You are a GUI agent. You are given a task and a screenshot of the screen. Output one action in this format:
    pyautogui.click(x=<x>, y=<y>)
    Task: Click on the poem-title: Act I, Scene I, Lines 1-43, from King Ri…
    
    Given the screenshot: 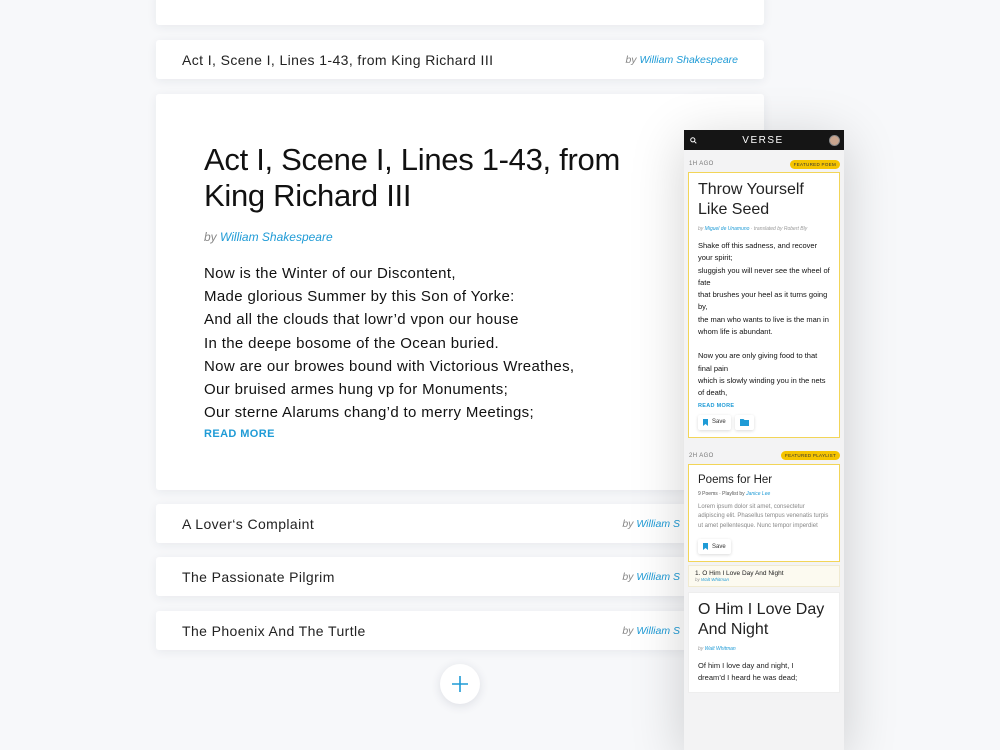 What is the action you would take?
    pyautogui.click(x=337, y=60)
    